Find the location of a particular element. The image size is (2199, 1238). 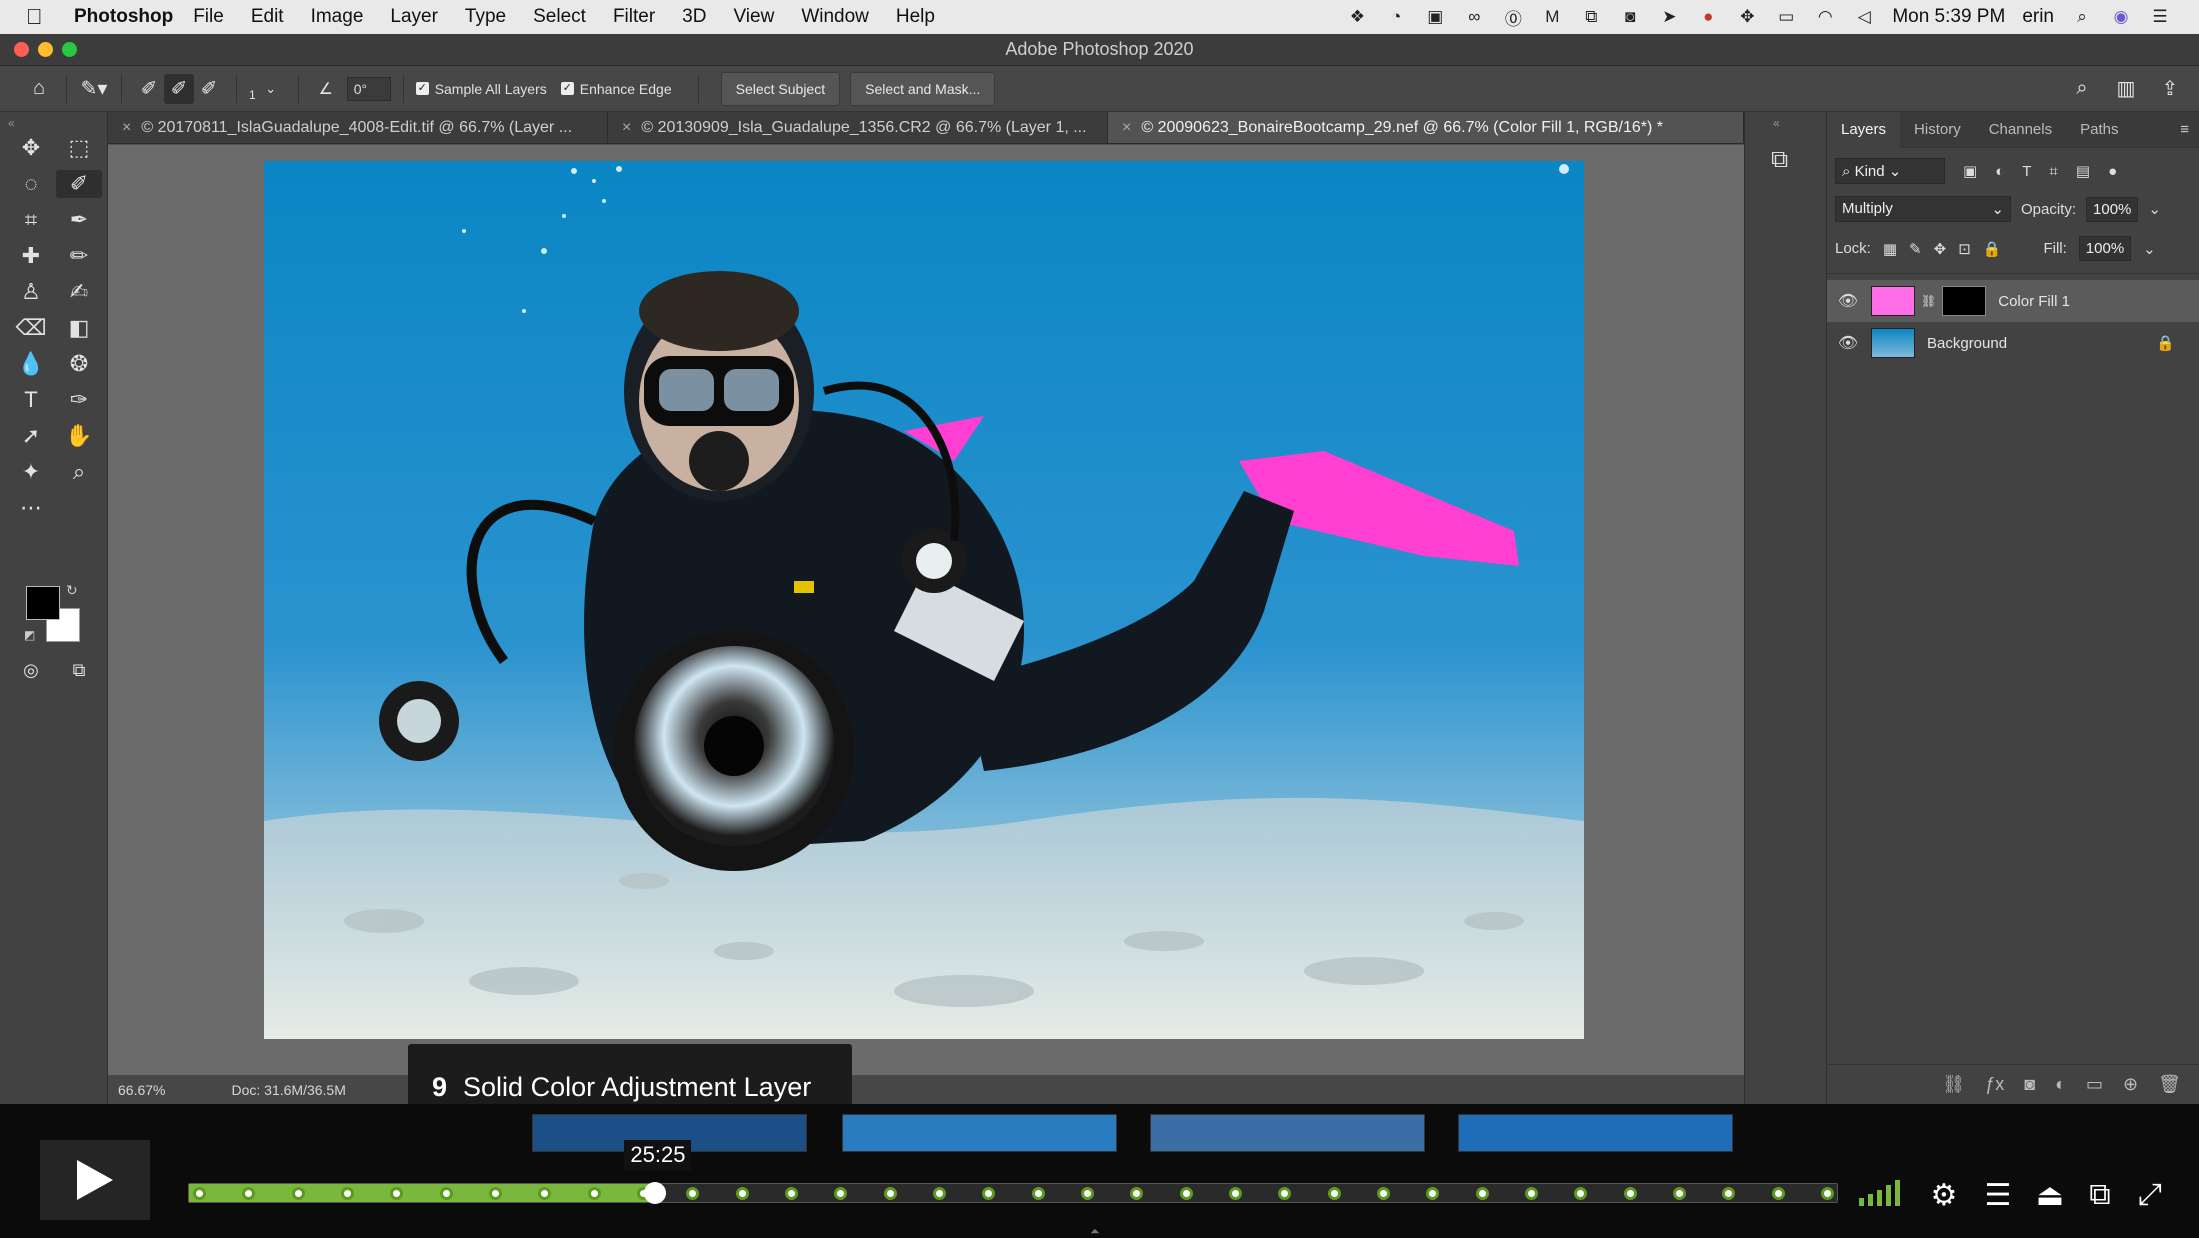

zoom-level: 66.67% is located at coordinates (141, 1090).